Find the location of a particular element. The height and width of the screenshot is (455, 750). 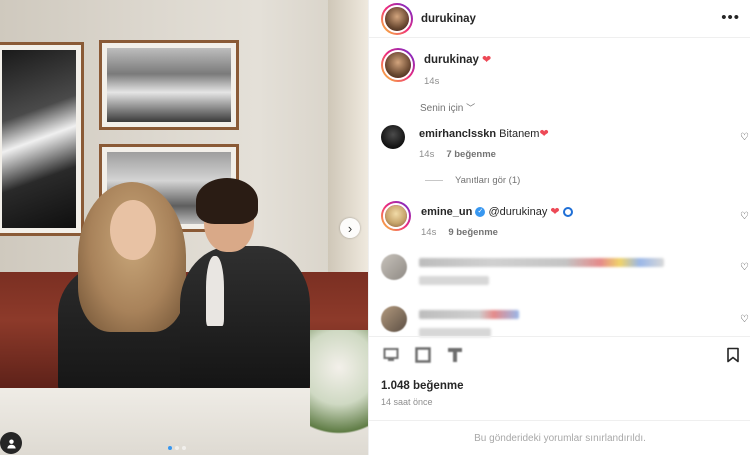

comment-row: emirhanclsskn Bitanem❤ 14s 7 beğenme ♡ is located at coordinates (565, 143).